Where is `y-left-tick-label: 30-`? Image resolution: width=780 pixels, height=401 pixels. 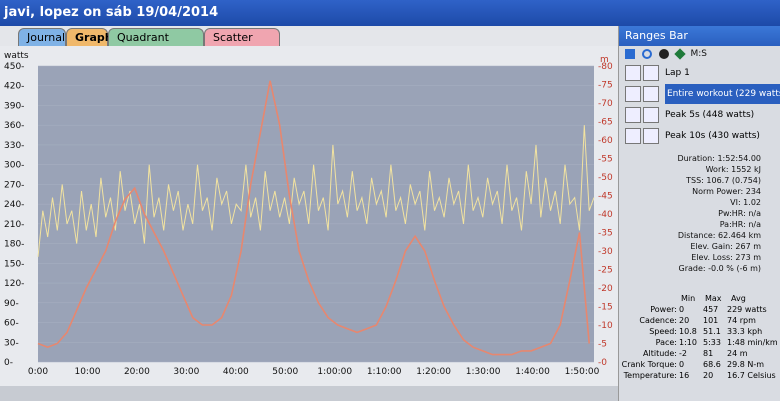
y-left-tick-label: 30- is located at coordinates (11, 343).